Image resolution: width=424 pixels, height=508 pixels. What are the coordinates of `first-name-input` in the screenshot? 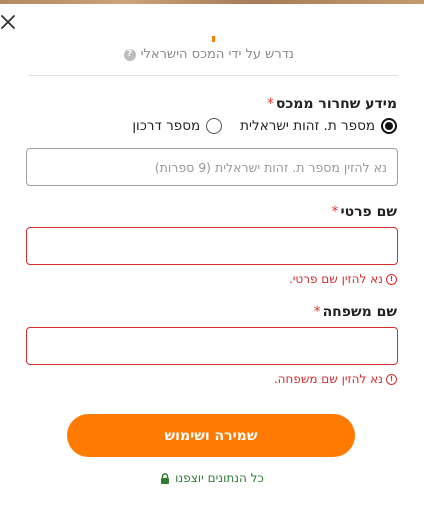 It's located at (212, 246).